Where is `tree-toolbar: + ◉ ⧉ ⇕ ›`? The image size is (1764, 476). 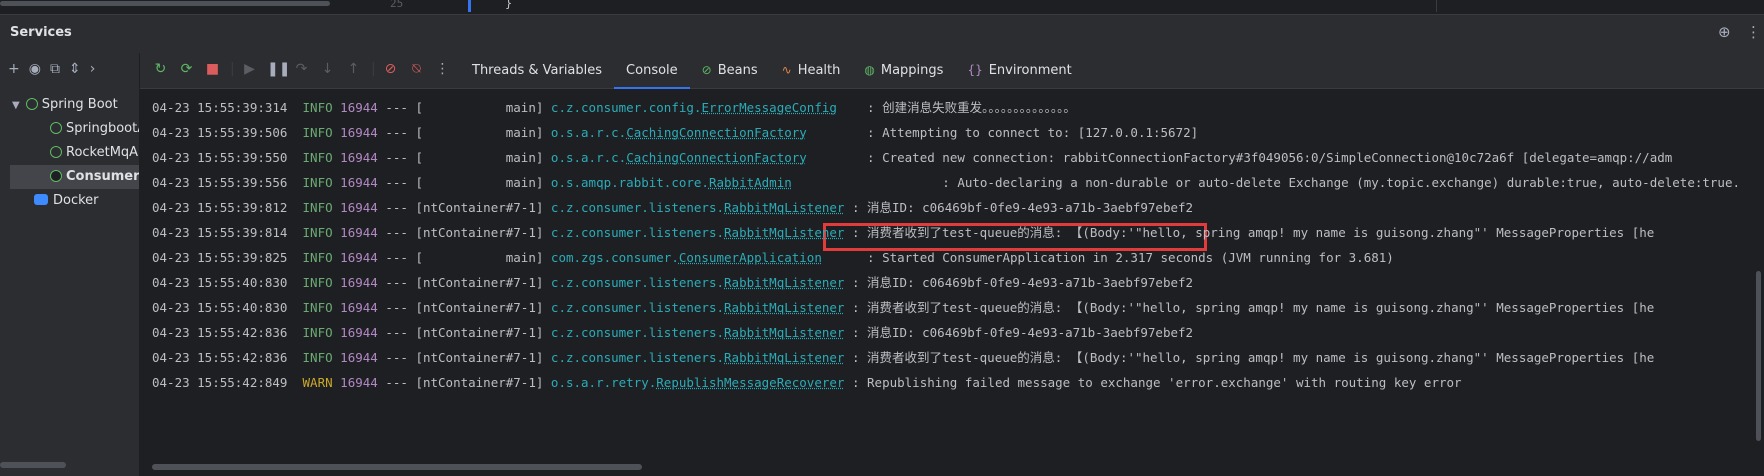
tree-toolbar: + ◉ ⧉ ⇕ › is located at coordinates (51, 71).